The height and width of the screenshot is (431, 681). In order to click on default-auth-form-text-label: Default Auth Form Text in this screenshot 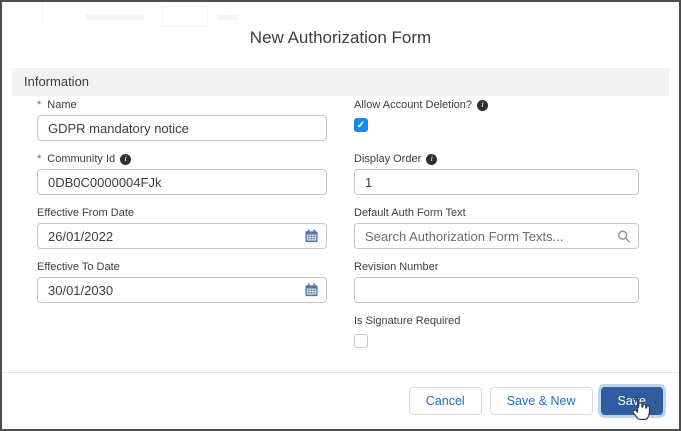, I will do `click(410, 213)`.